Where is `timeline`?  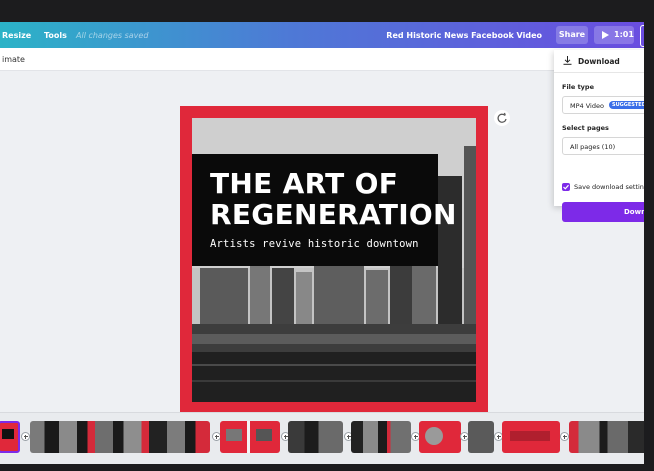 timeline is located at coordinates (322, 438).